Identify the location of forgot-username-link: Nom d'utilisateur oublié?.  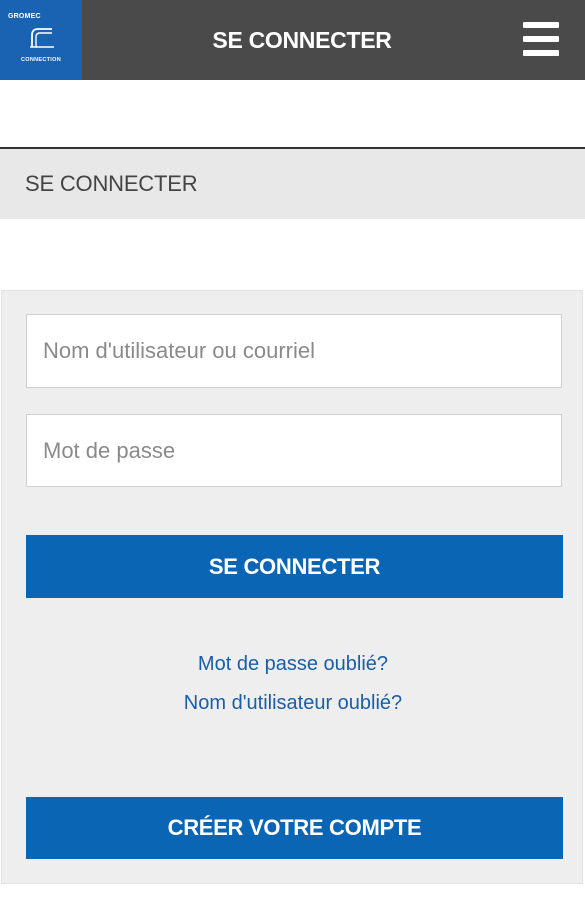
(293, 703).